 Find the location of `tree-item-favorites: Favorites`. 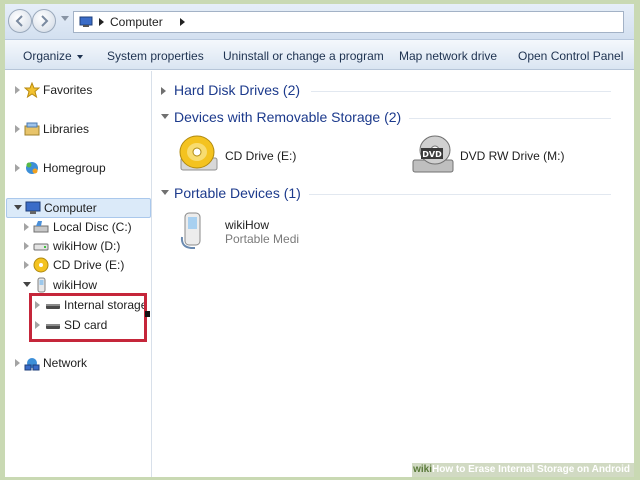

tree-item-favorites: Favorites is located at coordinates (75, 90).